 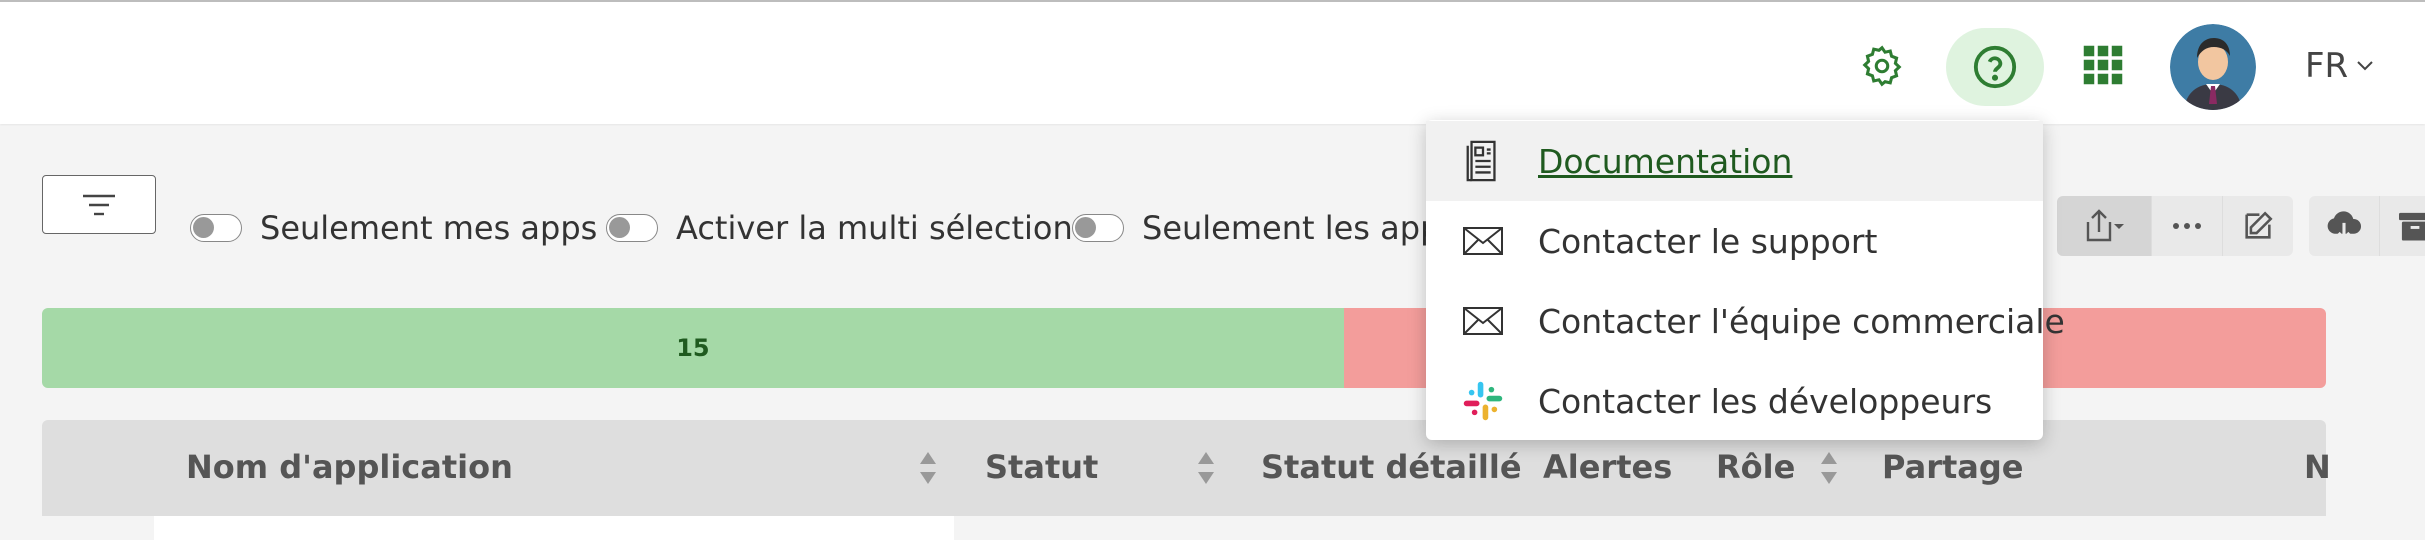 What do you see at coordinates (1483, 161) in the screenshot?
I see `document-icon` at bounding box center [1483, 161].